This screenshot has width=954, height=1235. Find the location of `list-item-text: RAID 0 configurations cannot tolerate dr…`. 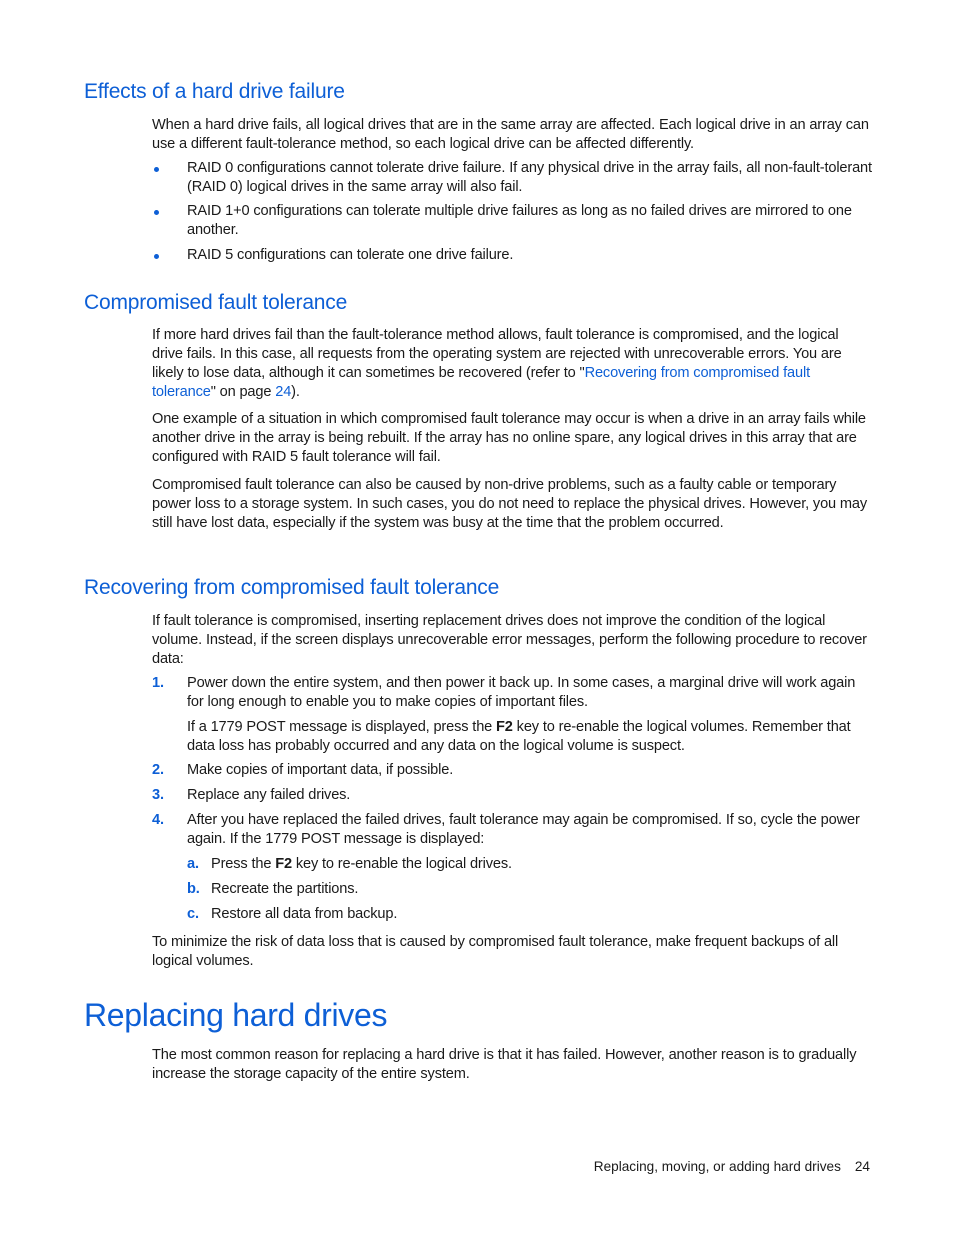

list-item-text: RAID 0 configurations cannot tolerate dr… is located at coordinates (529, 177).